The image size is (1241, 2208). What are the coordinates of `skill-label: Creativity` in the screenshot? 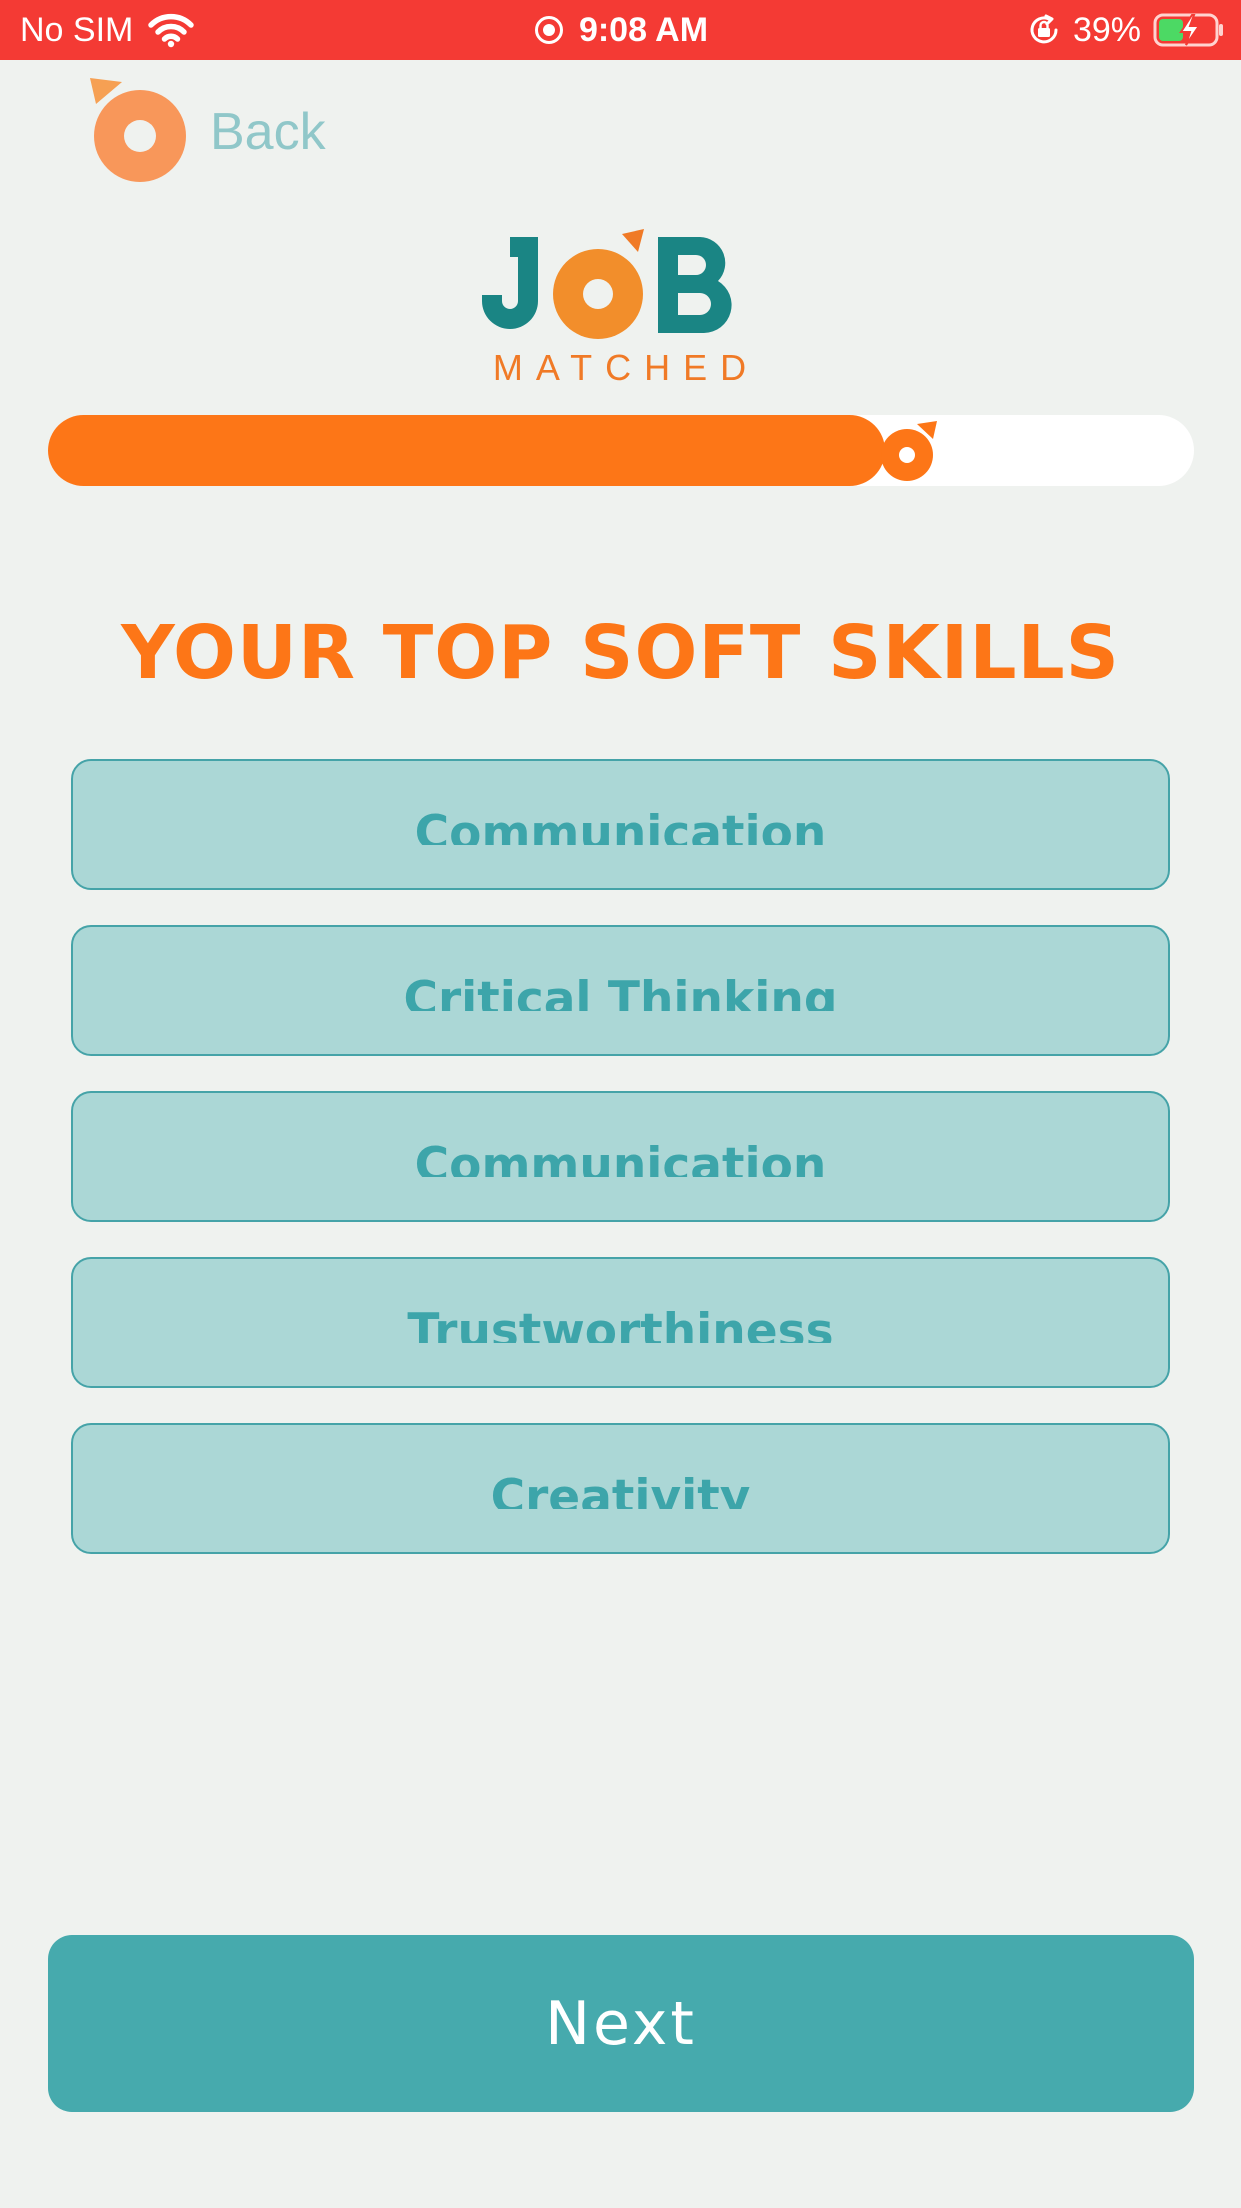 It's located at (620, 1489).